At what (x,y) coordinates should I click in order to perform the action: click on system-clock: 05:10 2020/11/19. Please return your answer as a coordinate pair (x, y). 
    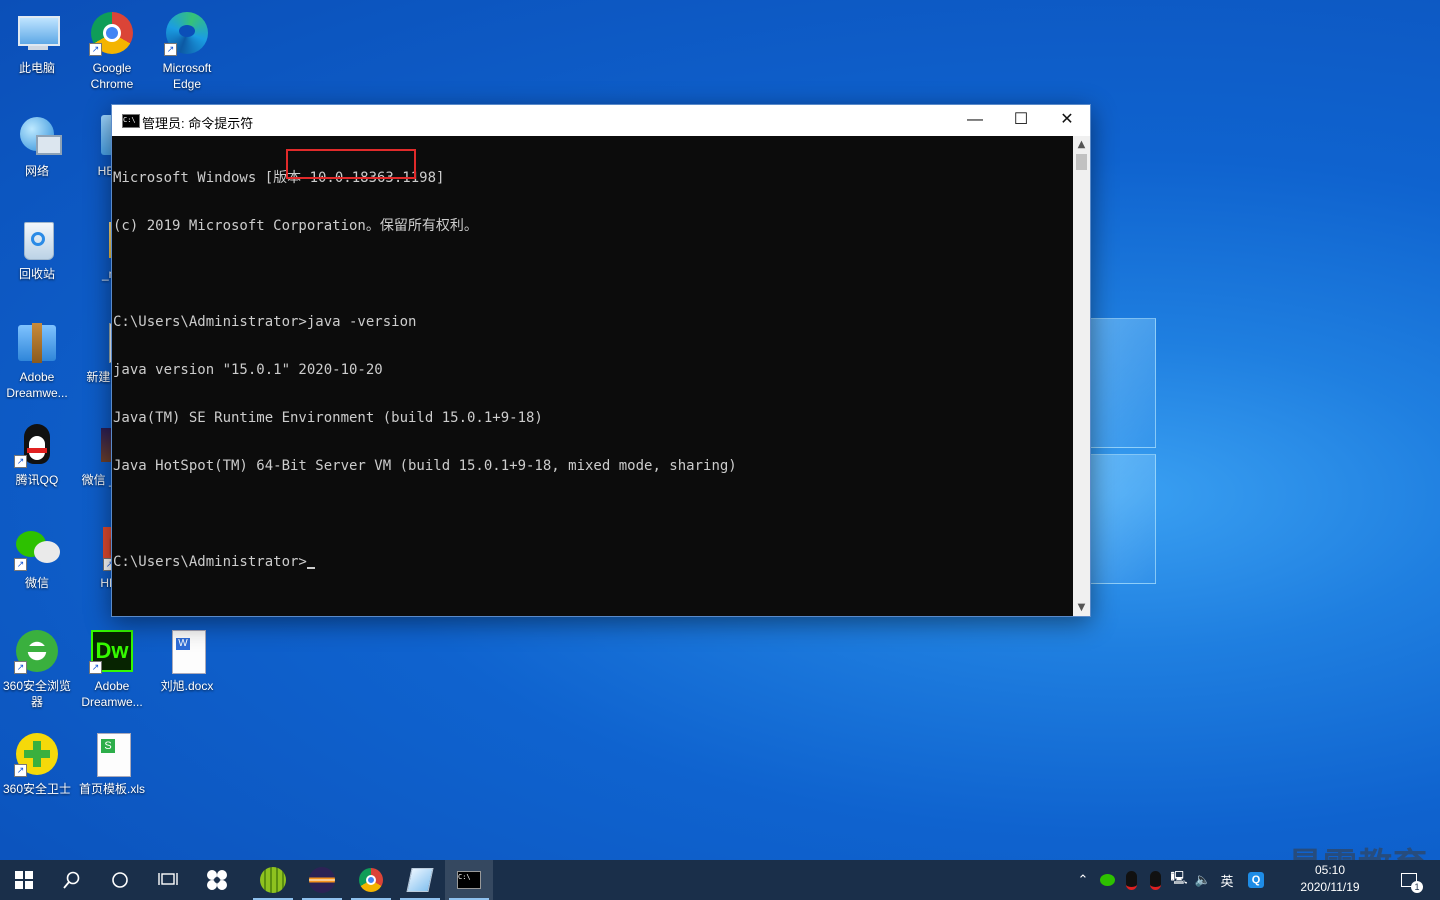
    Looking at the image, I should click on (1330, 879).